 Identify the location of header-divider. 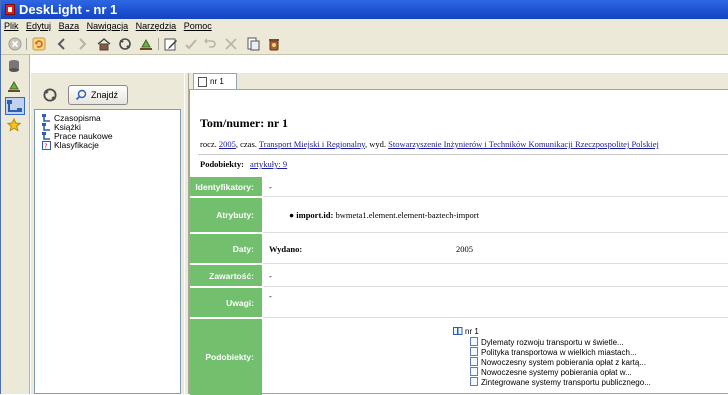
(463, 154).